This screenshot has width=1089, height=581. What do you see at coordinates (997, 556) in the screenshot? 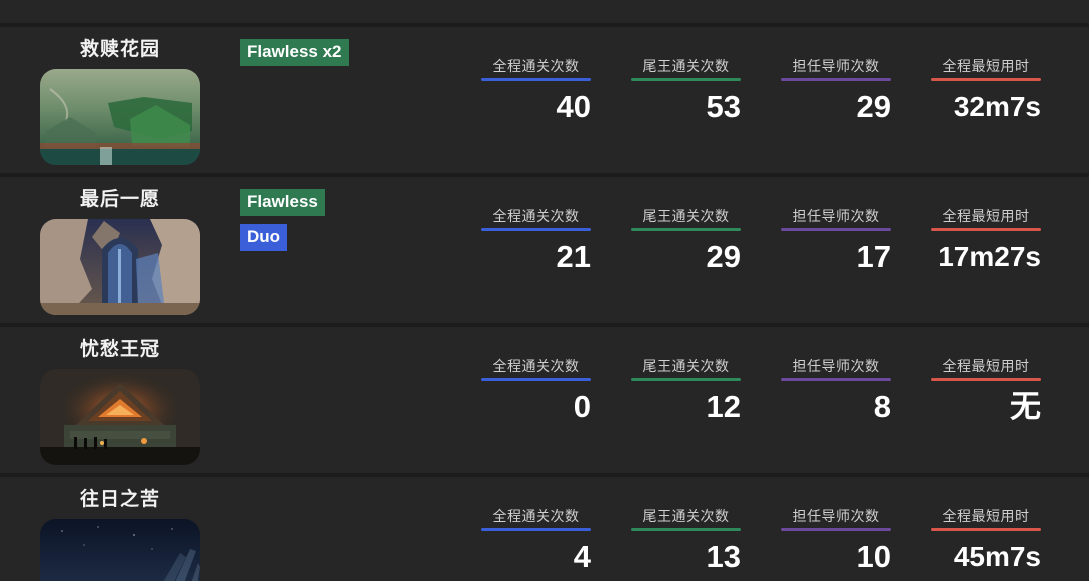
I see `stat-value-fastest_time: 45m7s` at bounding box center [997, 556].